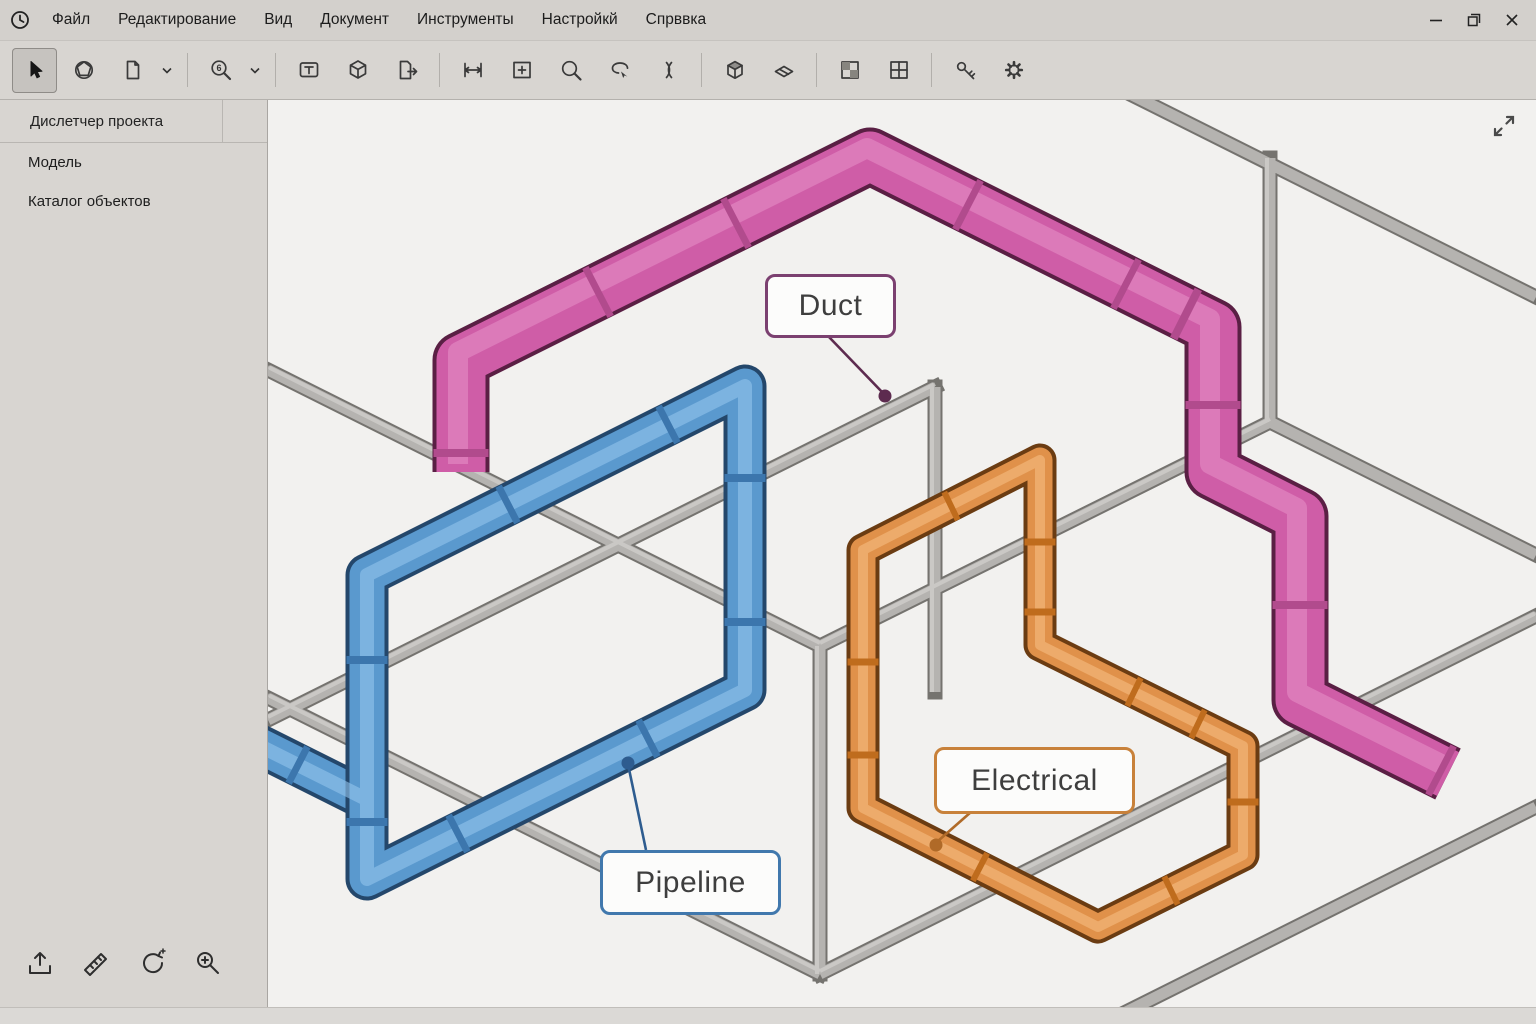 This screenshot has height=1024, width=1536. I want to click on menu-document: Документ, so click(354, 20).